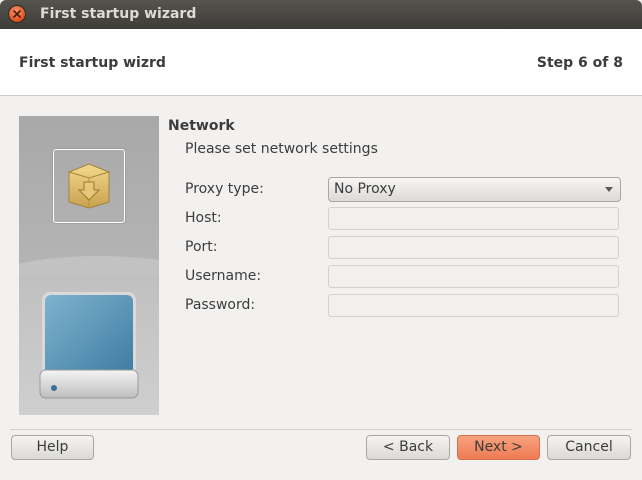 This screenshot has width=642, height=480. I want to click on next-button: Next >, so click(498, 447).